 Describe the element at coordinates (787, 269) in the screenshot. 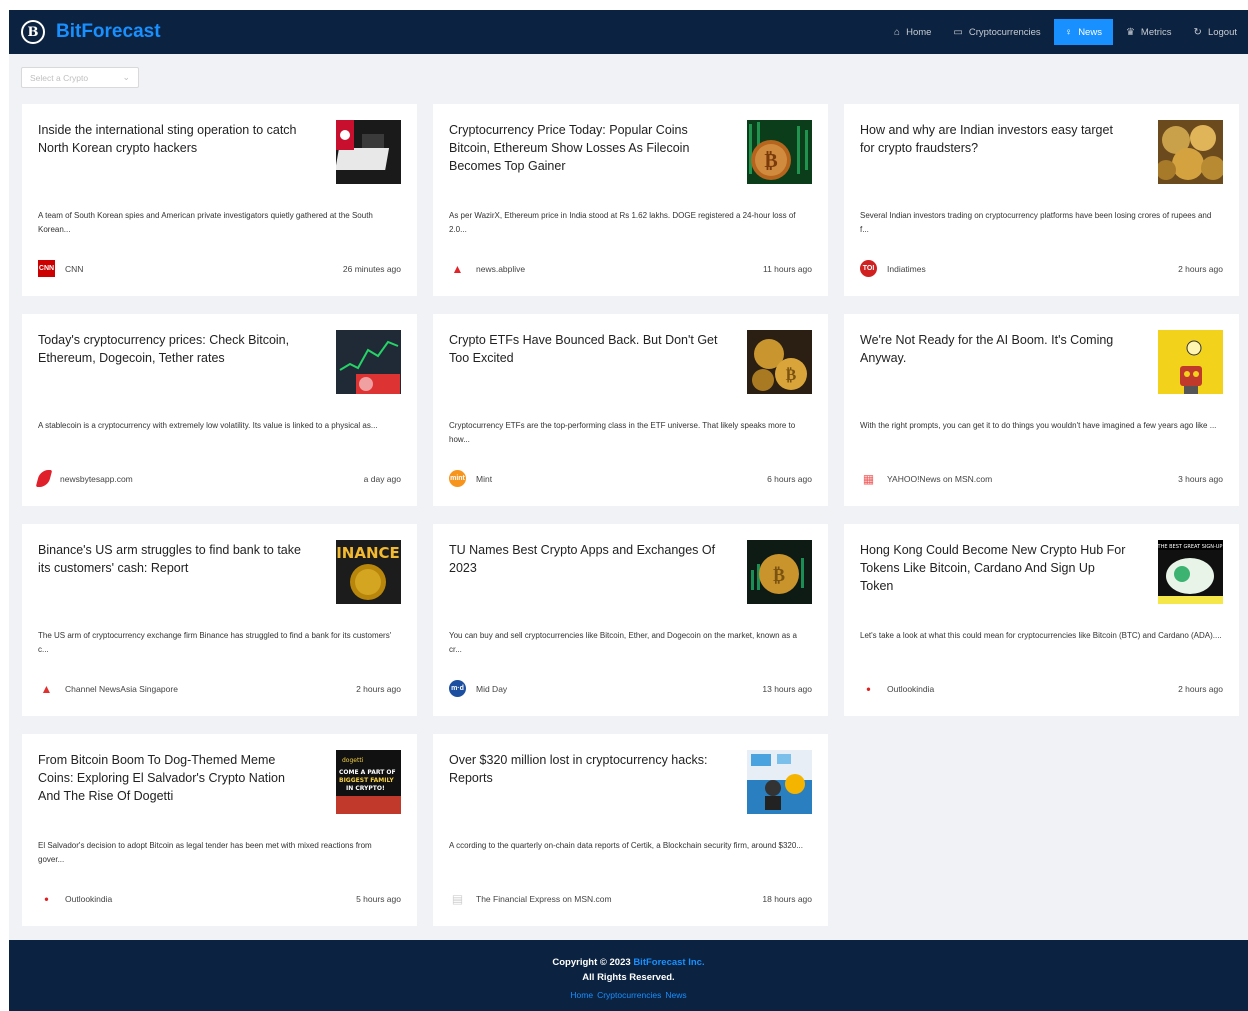

I see `news-time: 11 hours ago` at that location.